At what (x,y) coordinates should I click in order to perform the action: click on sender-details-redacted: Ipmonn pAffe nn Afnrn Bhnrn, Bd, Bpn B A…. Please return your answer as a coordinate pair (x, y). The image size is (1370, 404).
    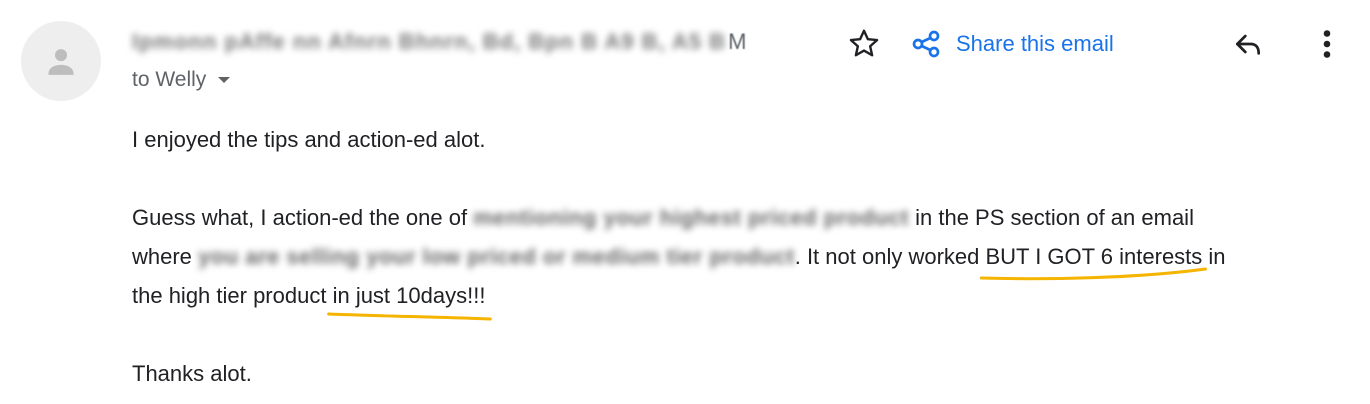
    Looking at the image, I should click on (429, 41).